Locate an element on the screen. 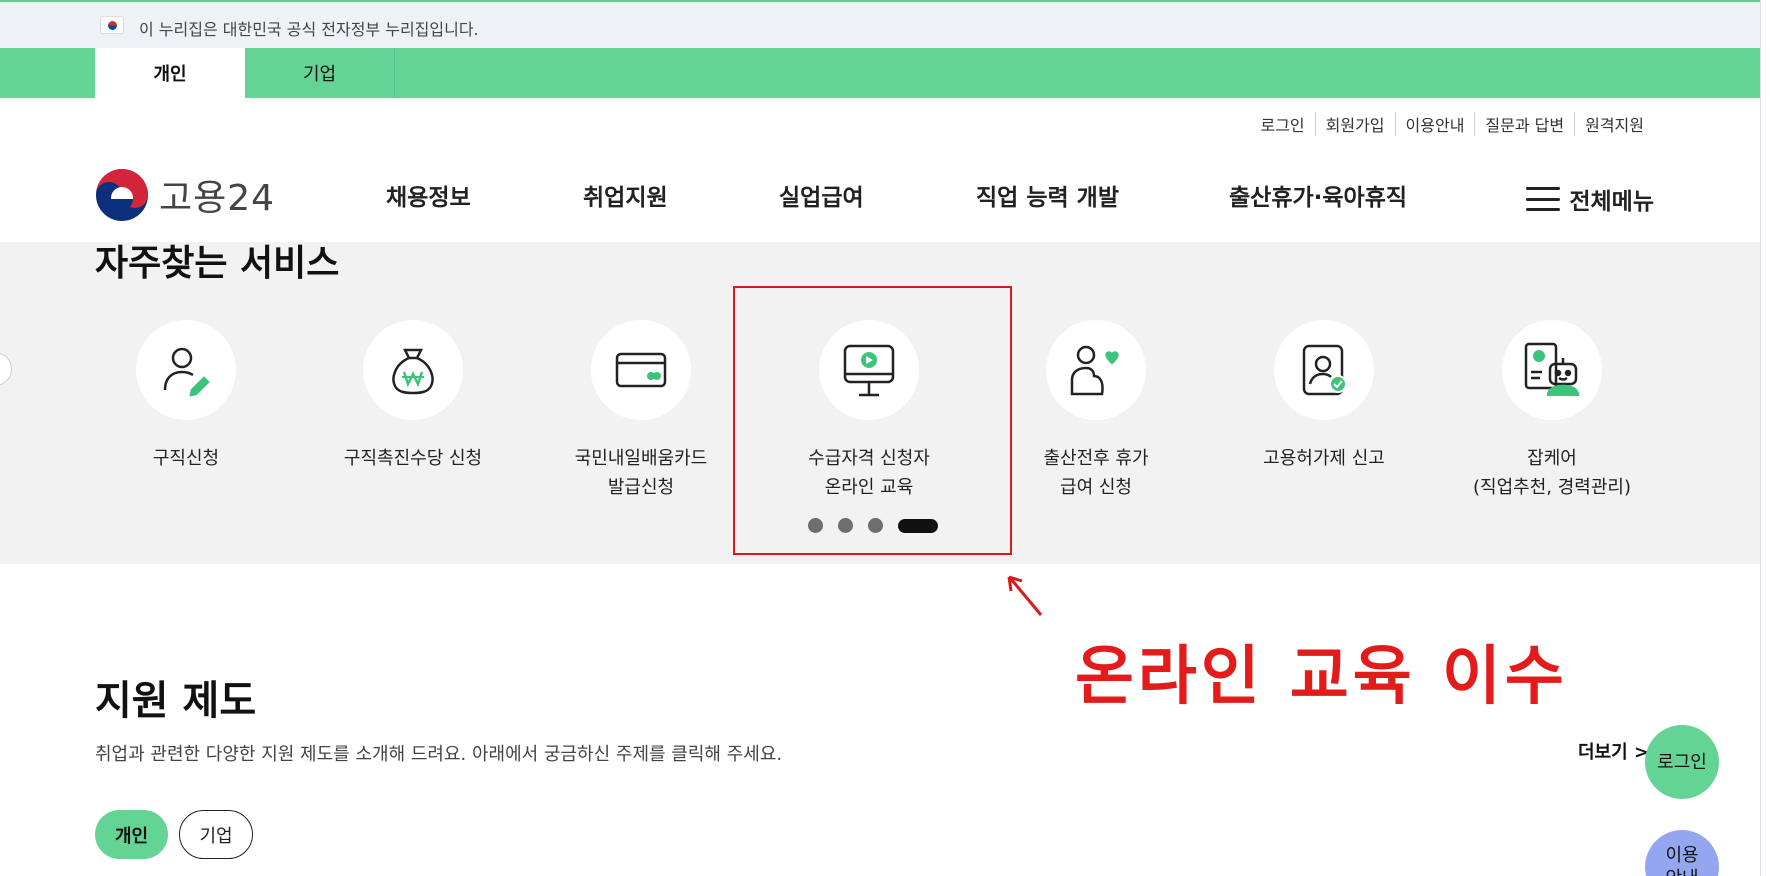  robot-chart-icon is located at coordinates (1552, 370).